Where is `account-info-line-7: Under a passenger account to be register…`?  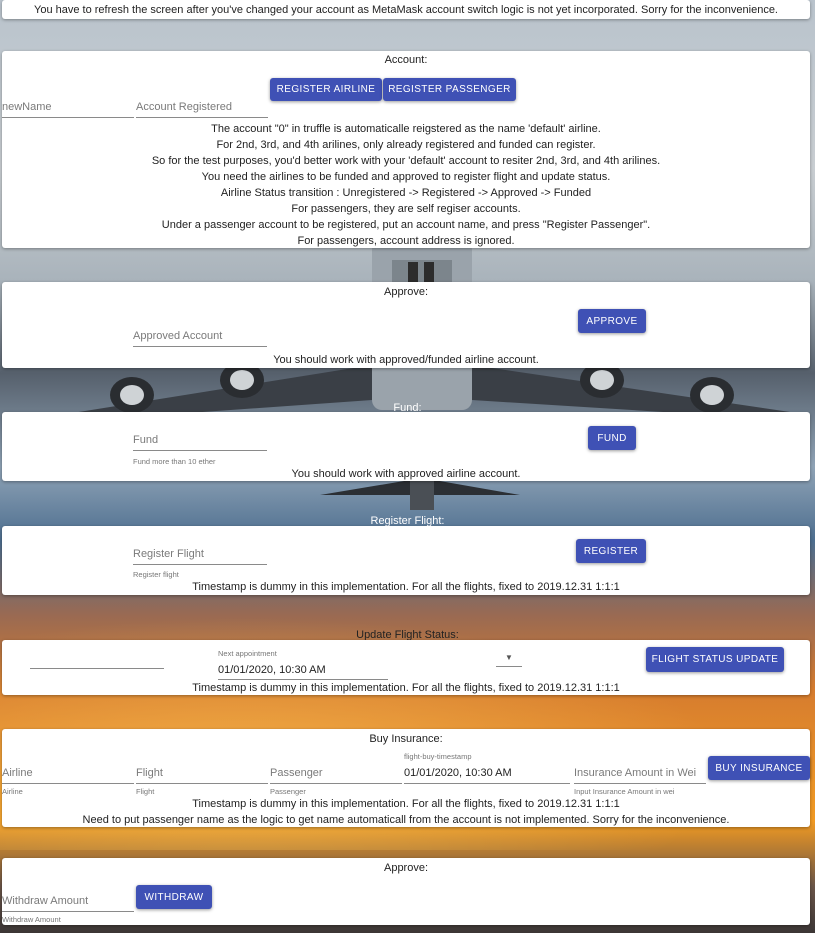
account-info-line-7: Under a passenger account to be register… is located at coordinates (406, 225).